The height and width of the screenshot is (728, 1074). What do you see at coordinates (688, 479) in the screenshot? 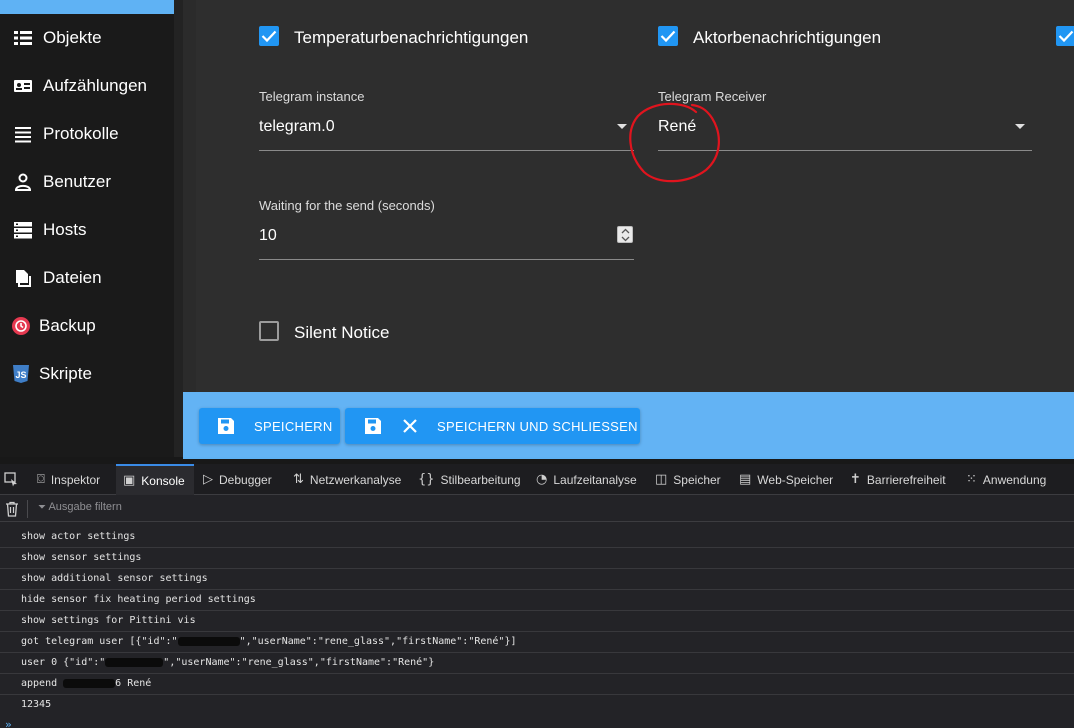
I see `tab-speicher: ◫ Speicher` at bounding box center [688, 479].